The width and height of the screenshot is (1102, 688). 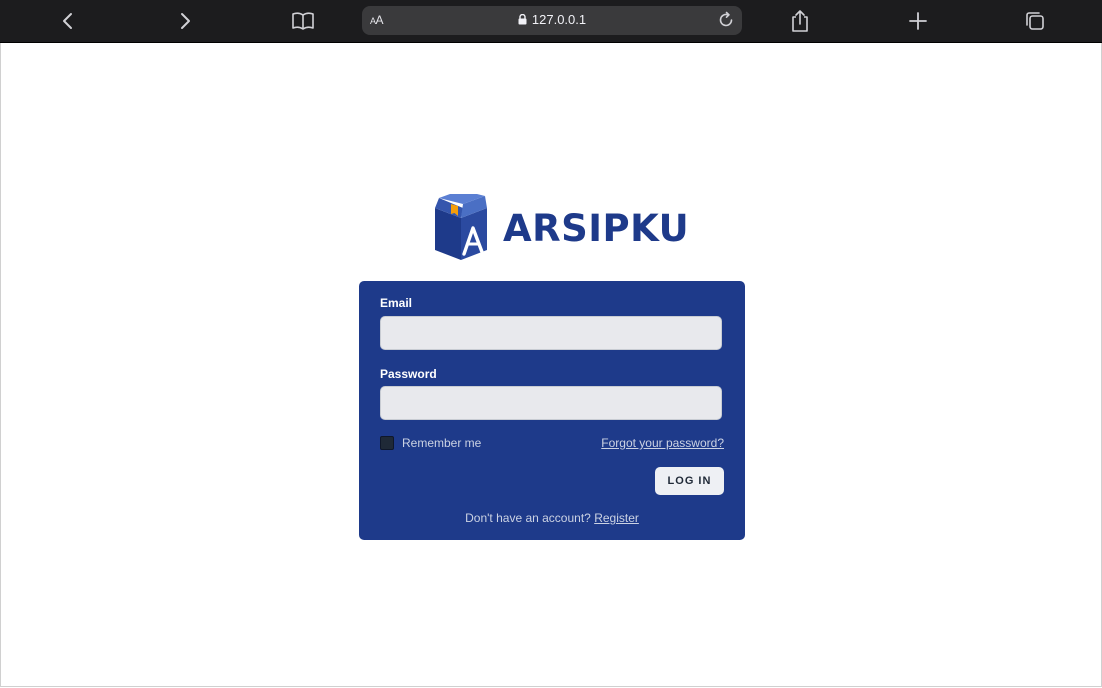 I want to click on remember-me: Remember me, so click(x=430, y=443).